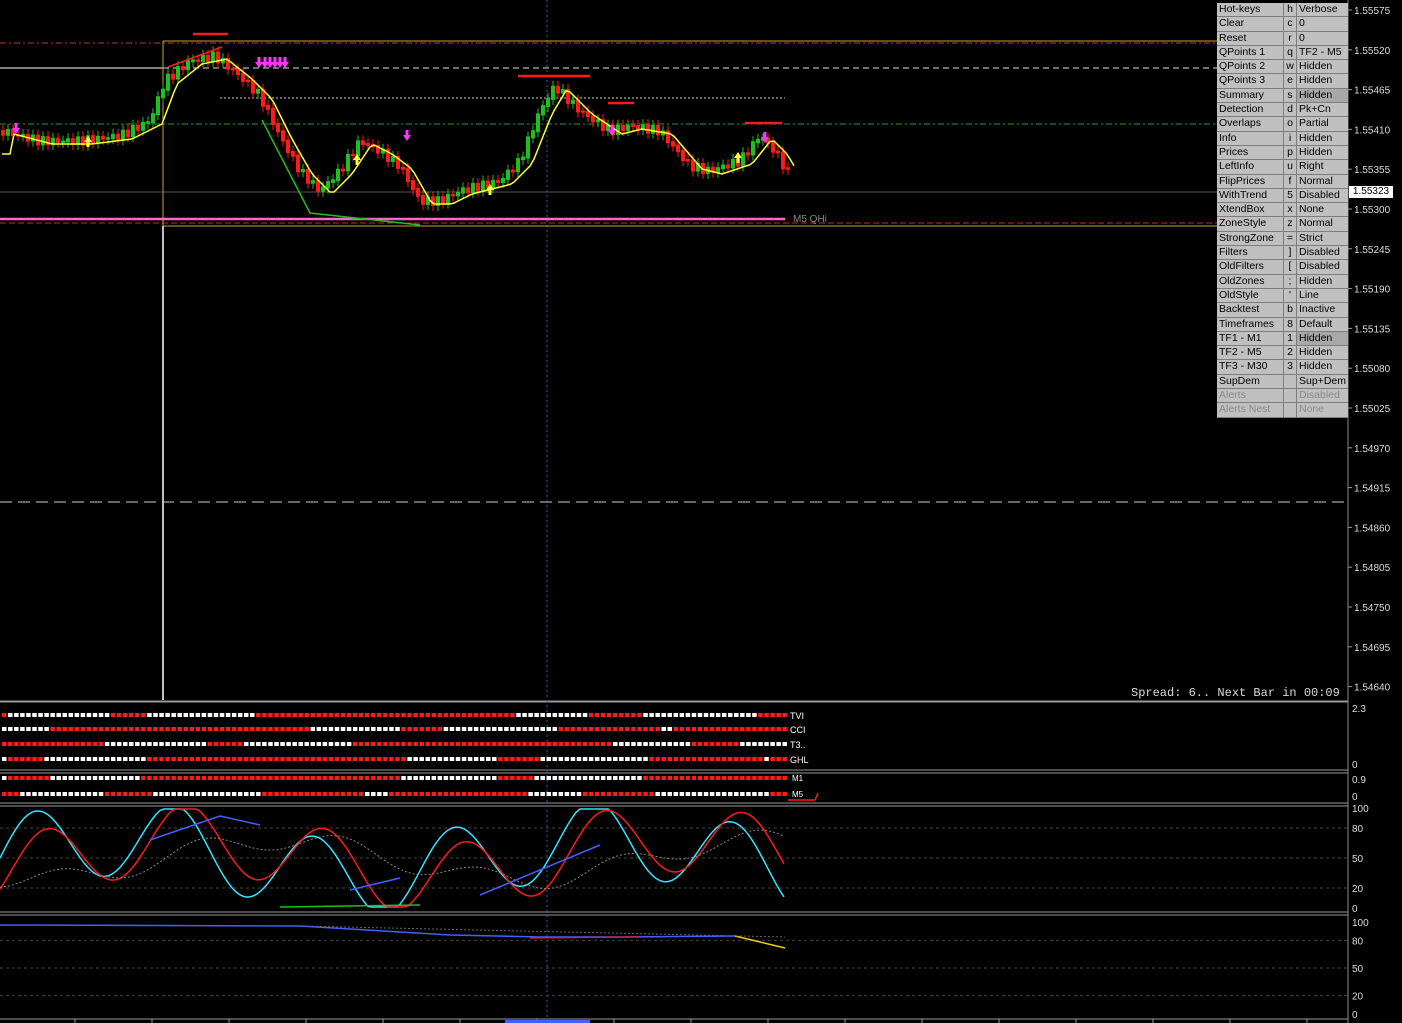 The height and width of the screenshot is (1023, 1402). What do you see at coordinates (1282, 38) in the screenshot?
I see `settings-row: Reset r 0` at bounding box center [1282, 38].